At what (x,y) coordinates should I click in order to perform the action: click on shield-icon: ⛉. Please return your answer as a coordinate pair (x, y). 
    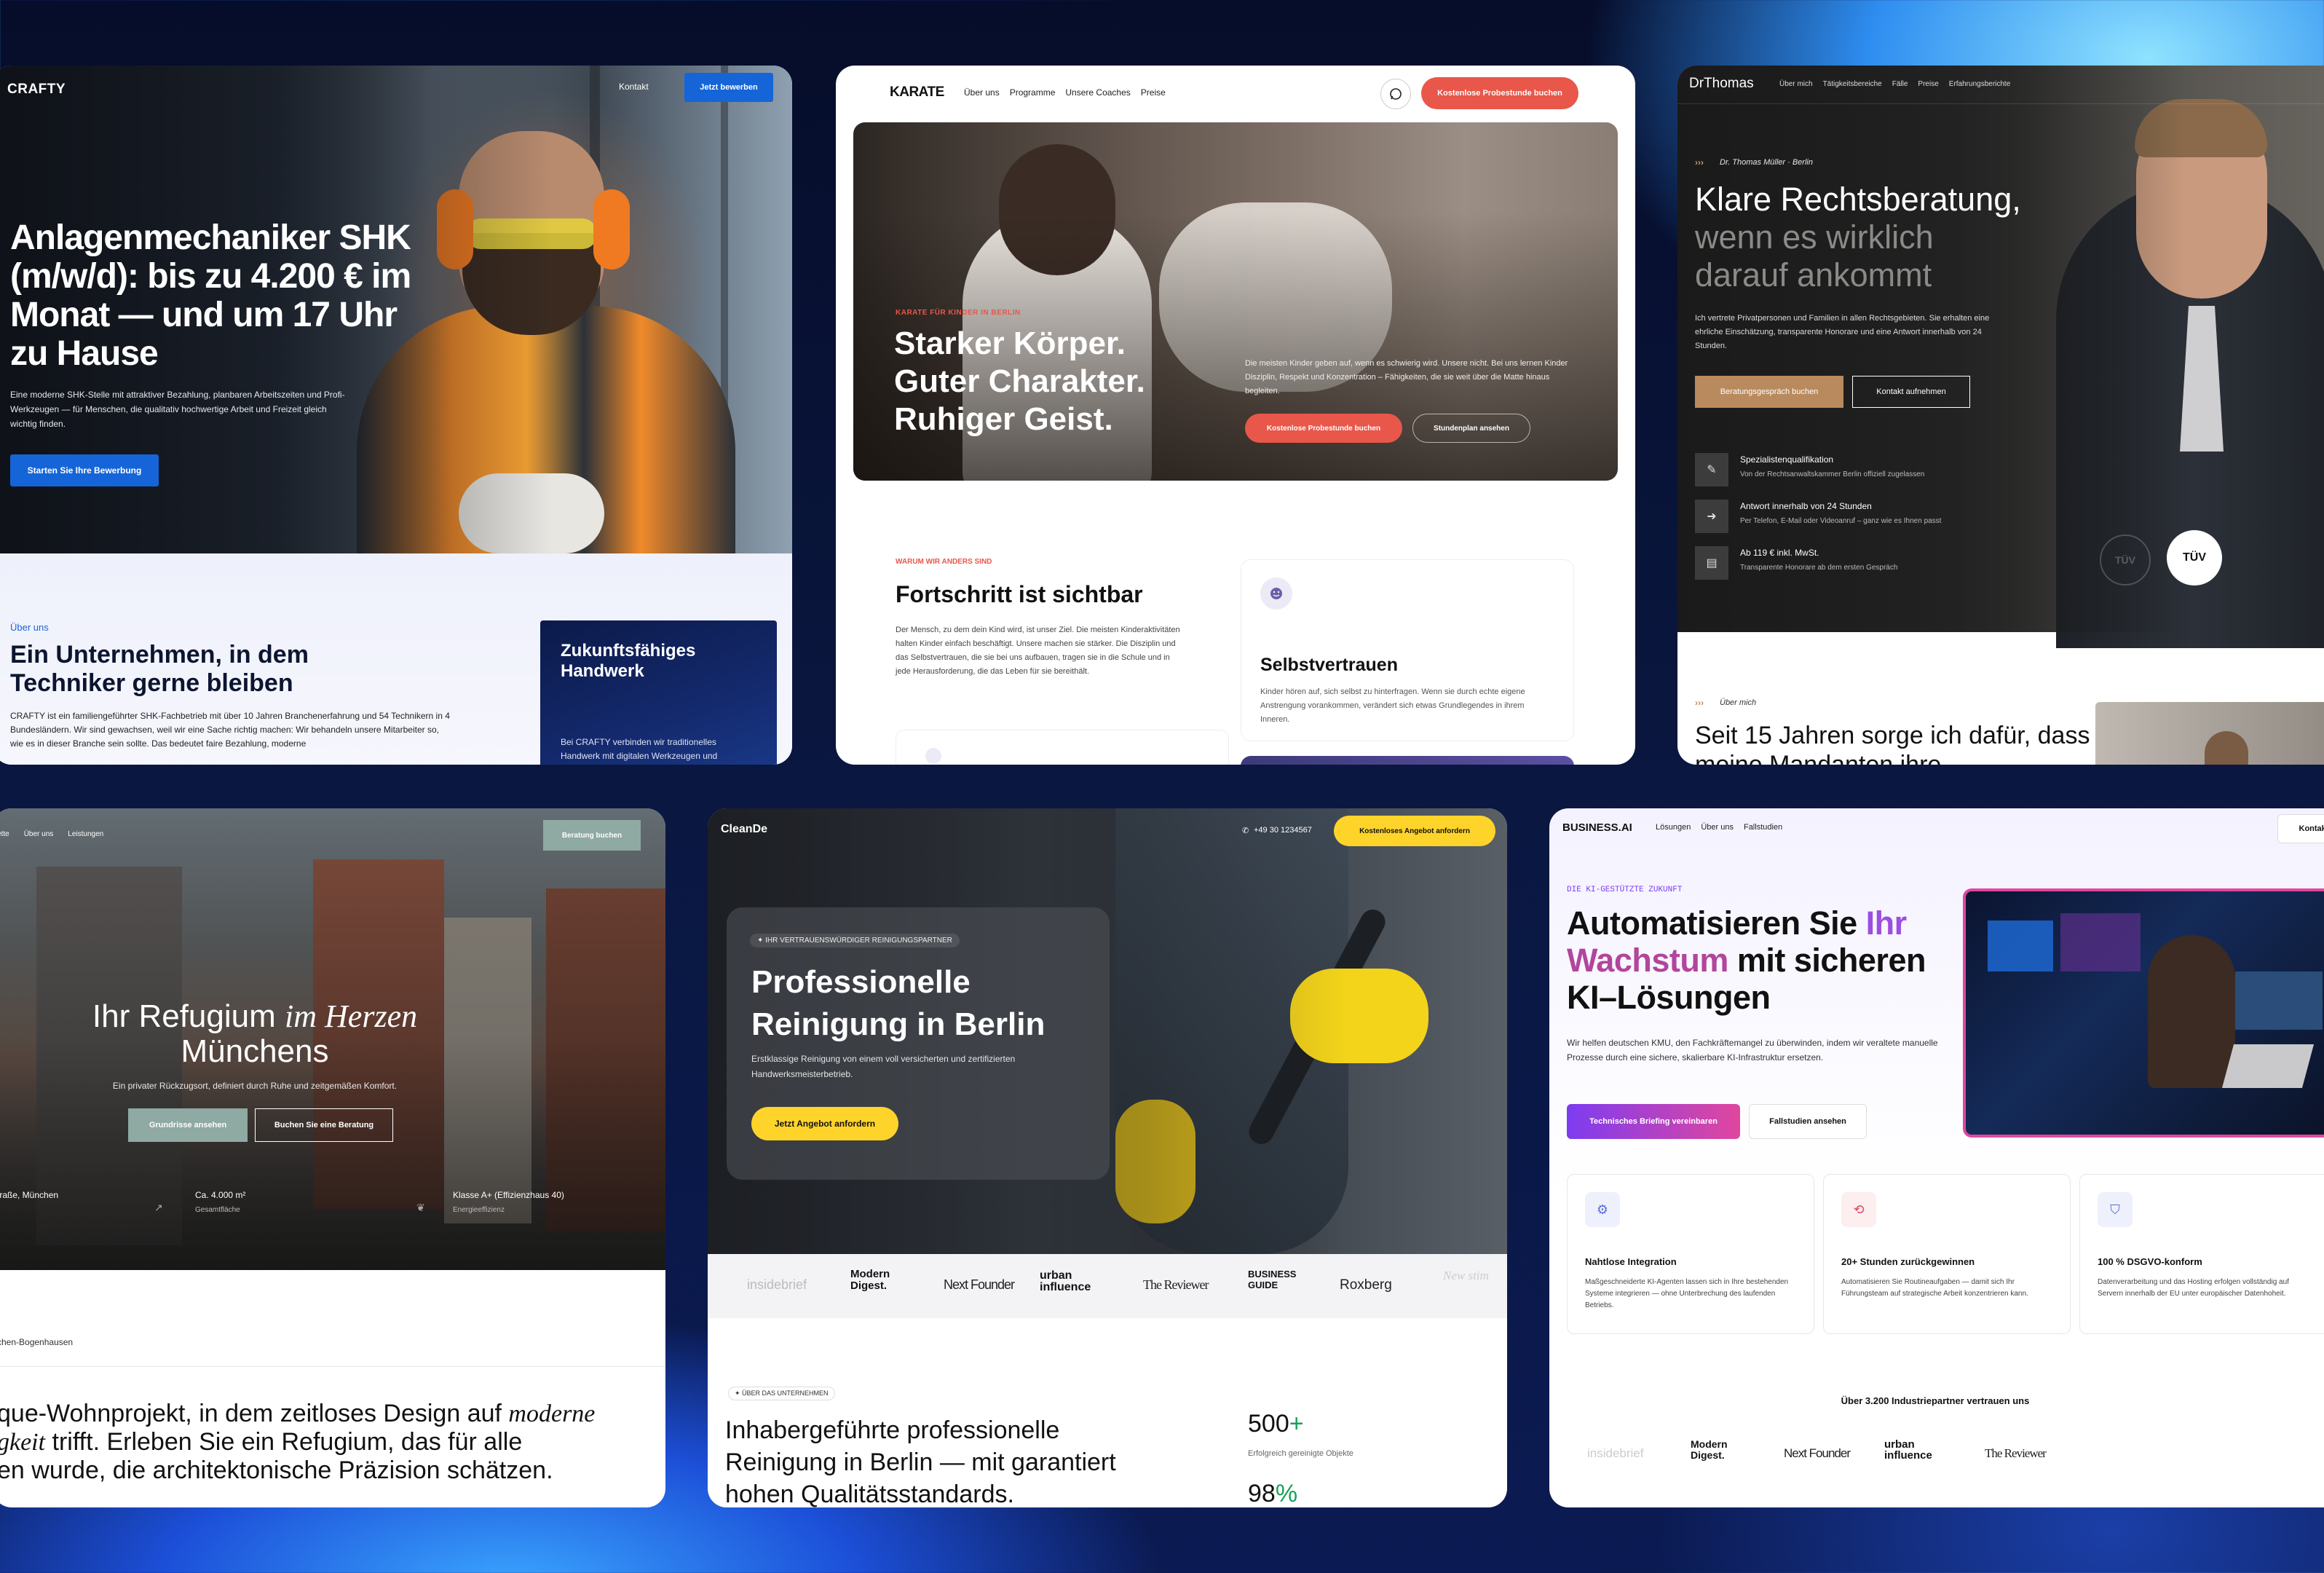
    Looking at the image, I should click on (2115, 1209).